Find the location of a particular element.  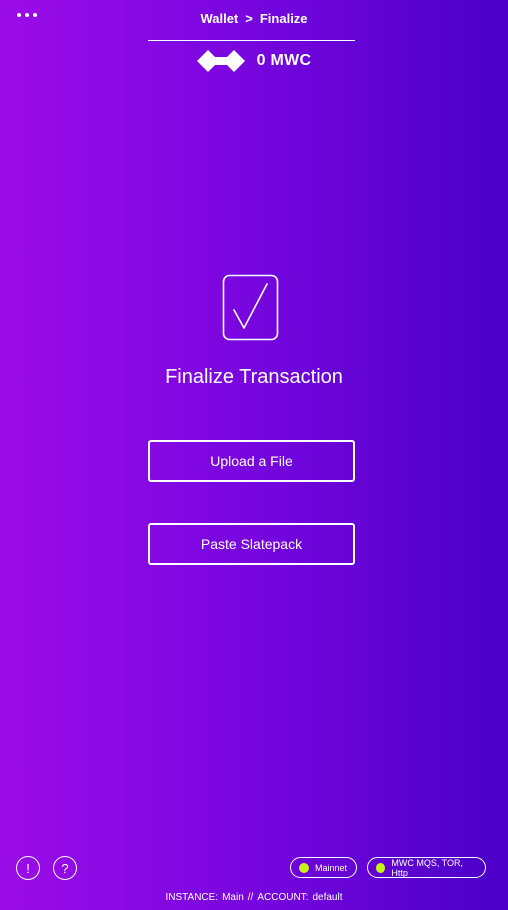

alert-glyph: ! is located at coordinates (28, 868).